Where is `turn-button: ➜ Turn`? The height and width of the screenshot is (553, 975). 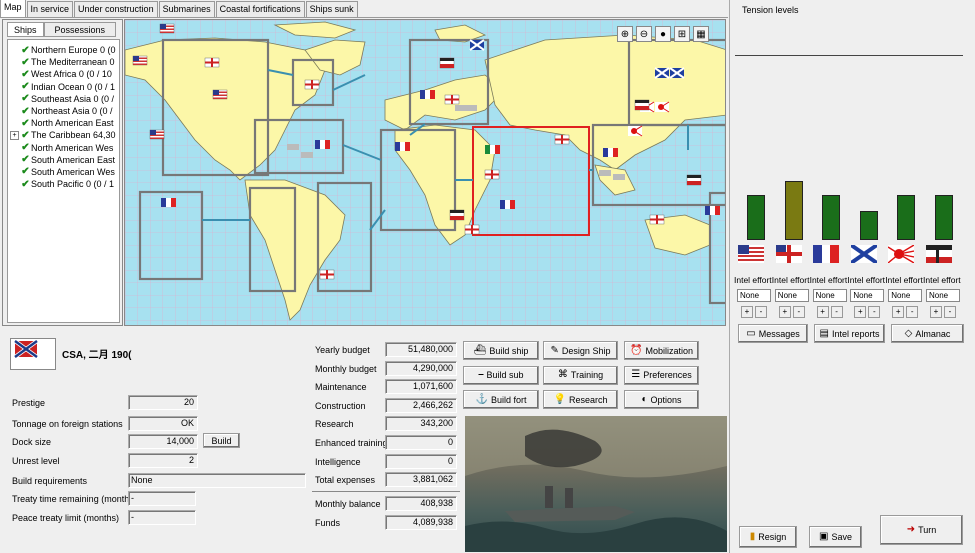
turn-button: ➜ Turn is located at coordinates (921, 530).